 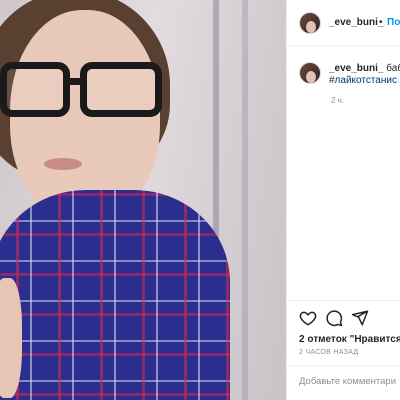 I want to click on caption-username: _eve_buni_, so click(x=356, y=68).